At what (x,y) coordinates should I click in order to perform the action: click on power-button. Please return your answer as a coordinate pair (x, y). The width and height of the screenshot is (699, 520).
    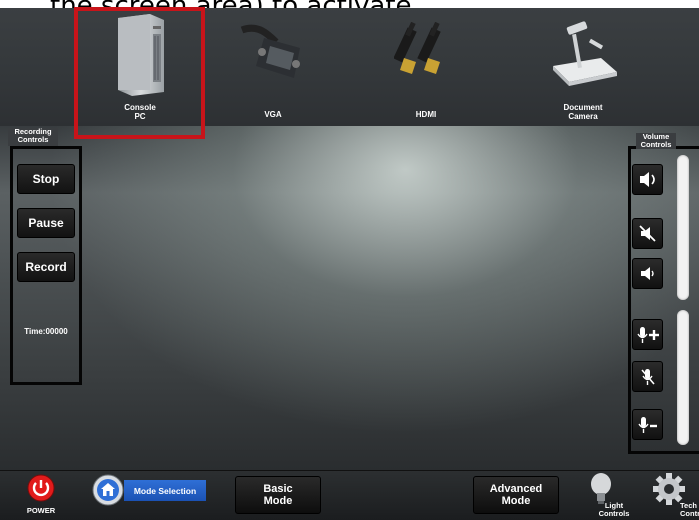
    Looking at the image, I should click on (41, 488).